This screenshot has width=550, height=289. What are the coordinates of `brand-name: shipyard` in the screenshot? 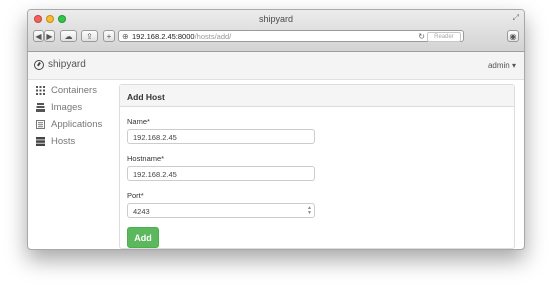 It's located at (67, 64).